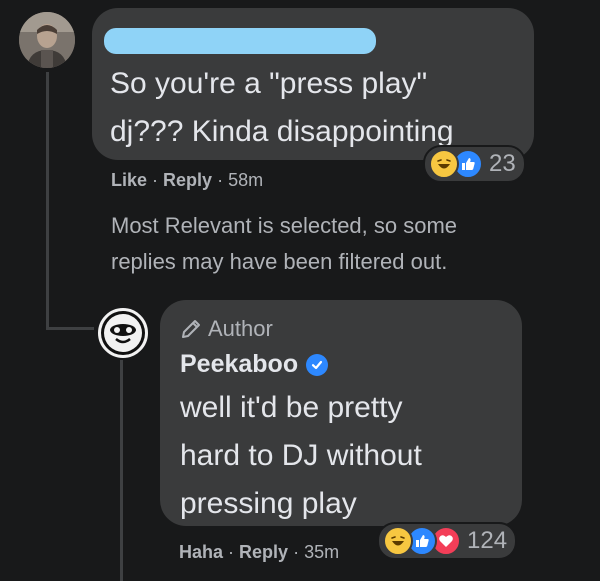 Image resolution: width=600 pixels, height=581 pixels. I want to click on comment-text-line-1: So you're a "press play", so click(269, 83).